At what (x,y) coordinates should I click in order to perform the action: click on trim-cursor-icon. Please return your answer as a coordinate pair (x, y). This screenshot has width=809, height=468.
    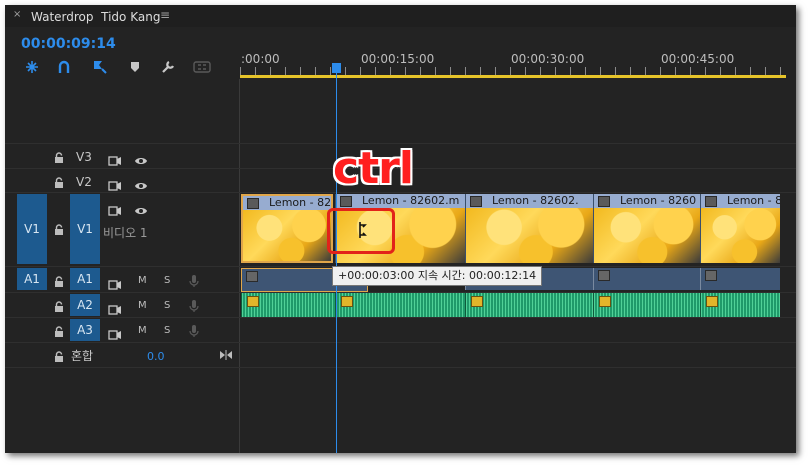
    Looking at the image, I should click on (363, 230).